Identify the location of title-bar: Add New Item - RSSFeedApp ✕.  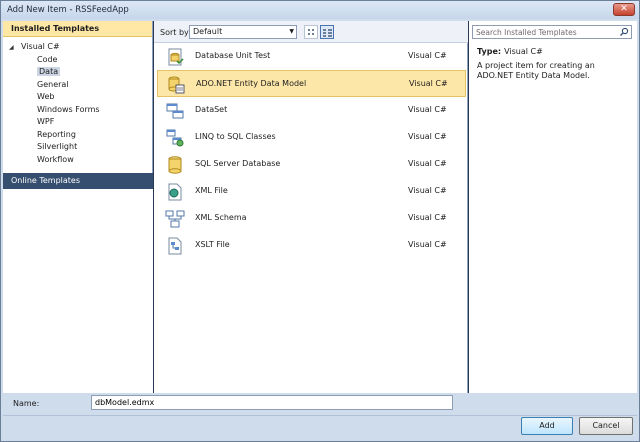
(320, 10).